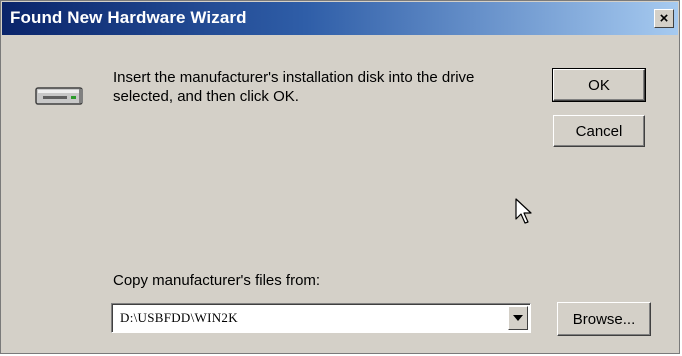 This screenshot has height=356, width=682. I want to click on ok-button: OK, so click(599, 85).